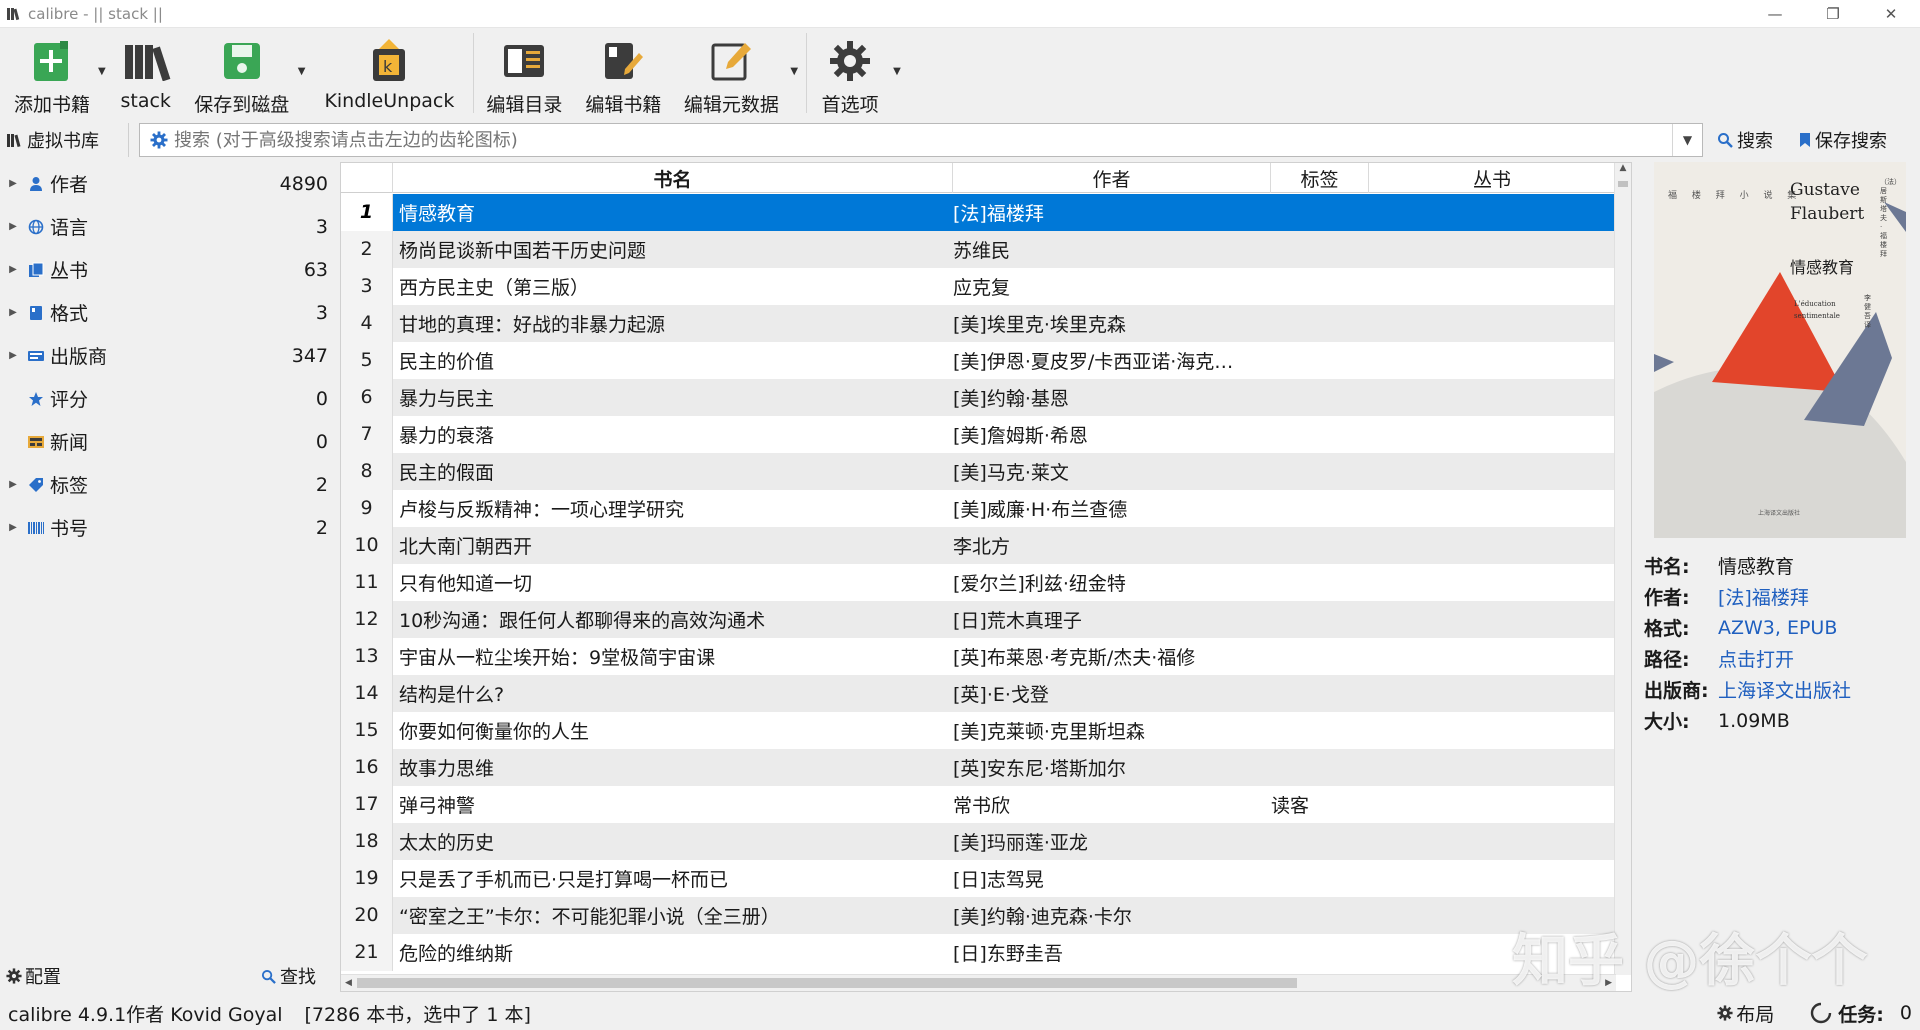 Image resolution: width=1920 pixels, height=1030 pixels. Describe the element at coordinates (1777, 628) in the screenshot. I see `meta-format-link: AZW3, EPUB` at that location.